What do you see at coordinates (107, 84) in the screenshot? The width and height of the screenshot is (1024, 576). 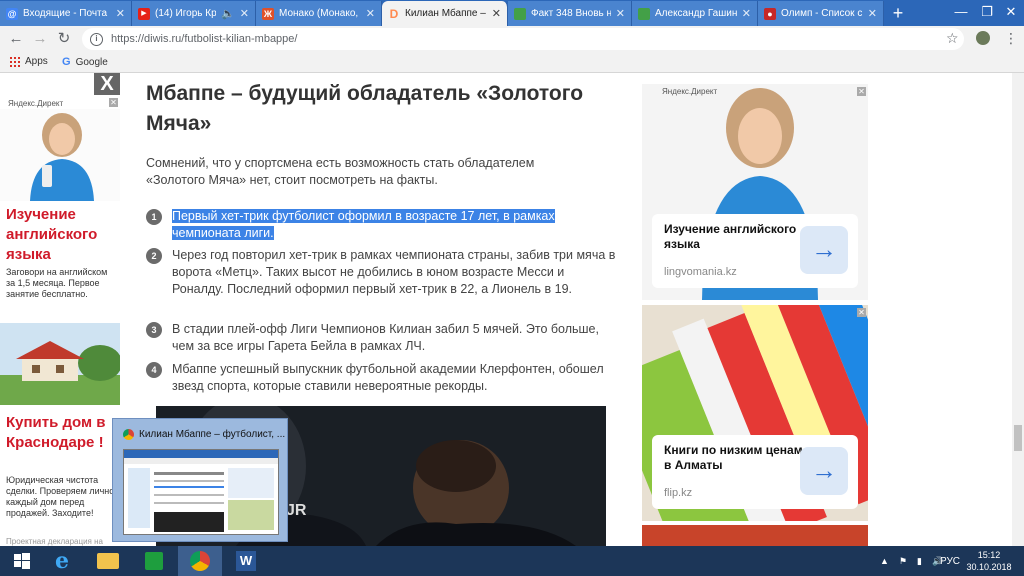 I see `ad-close-button: X` at bounding box center [107, 84].